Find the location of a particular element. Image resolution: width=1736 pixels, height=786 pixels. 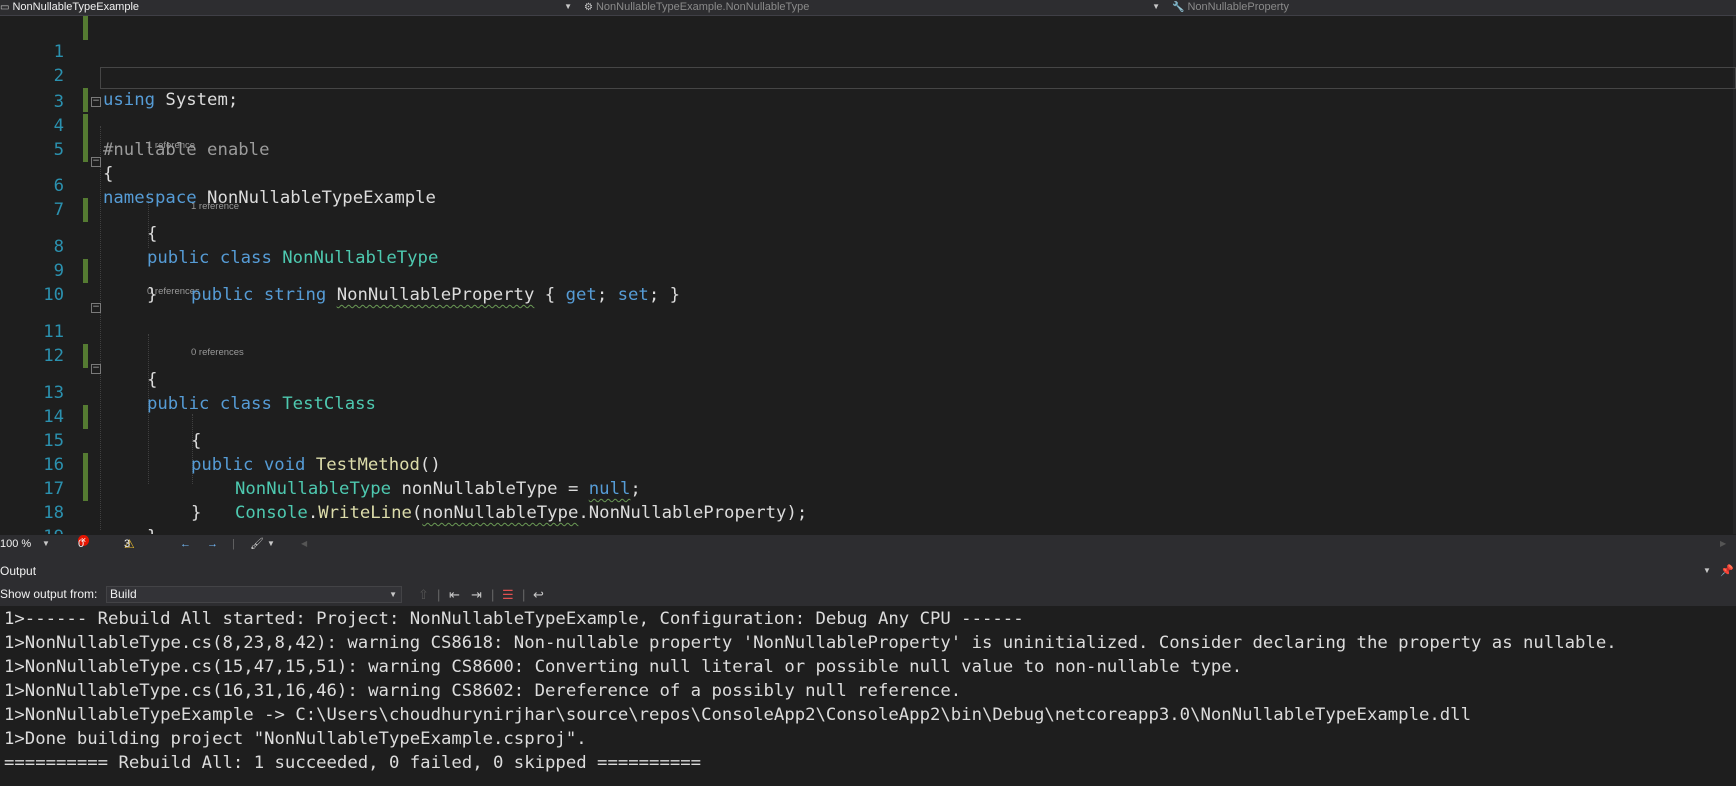

project-icon: ▭ is located at coordinates (5, 7).